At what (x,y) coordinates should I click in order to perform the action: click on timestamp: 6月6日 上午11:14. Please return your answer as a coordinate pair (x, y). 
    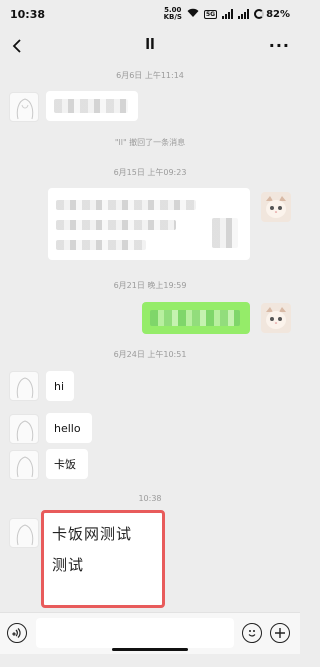
    Looking at the image, I should click on (150, 75).